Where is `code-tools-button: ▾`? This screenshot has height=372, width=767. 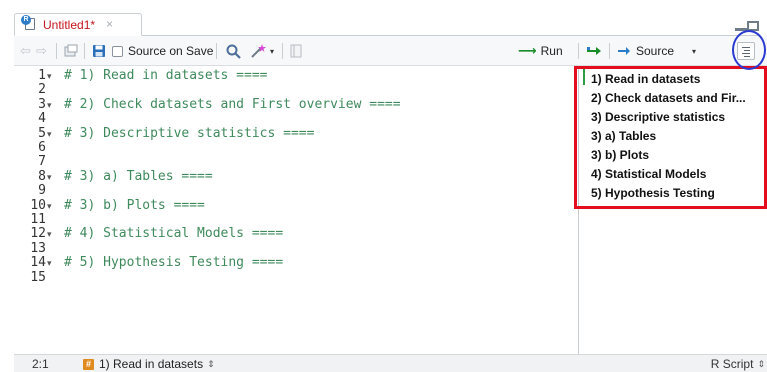 code-tools-button: ▾ is located at coordinates (262, 51).